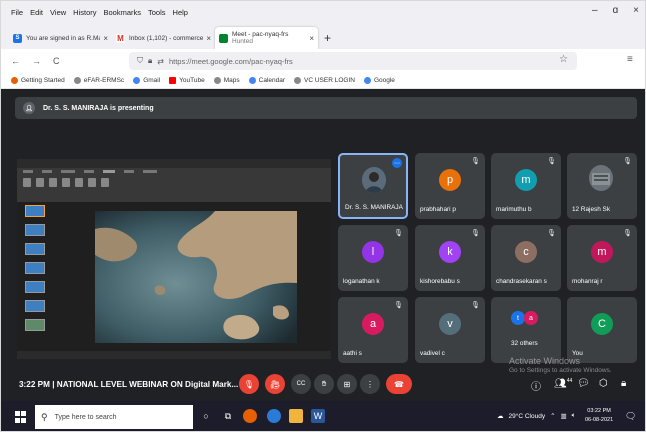 Image resolution: width=646 pixels, height=432 pixels. I want to click on file-explorer-icon, so click(296, 416).